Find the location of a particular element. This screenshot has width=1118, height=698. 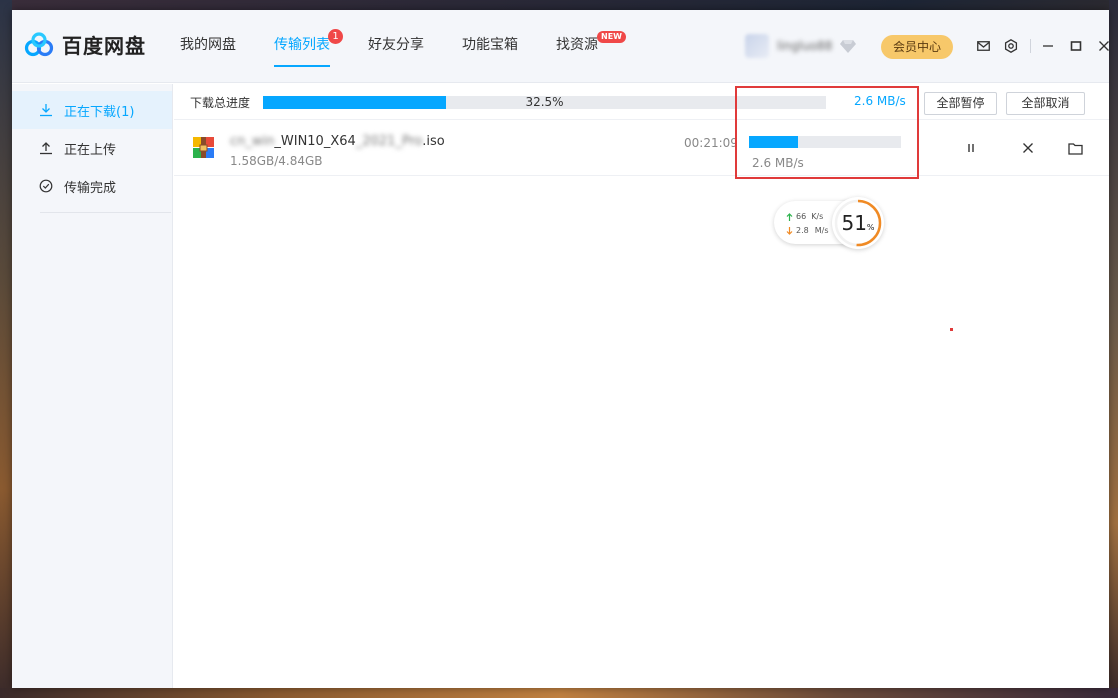

window-controls is located at coordinates (1041, 46).